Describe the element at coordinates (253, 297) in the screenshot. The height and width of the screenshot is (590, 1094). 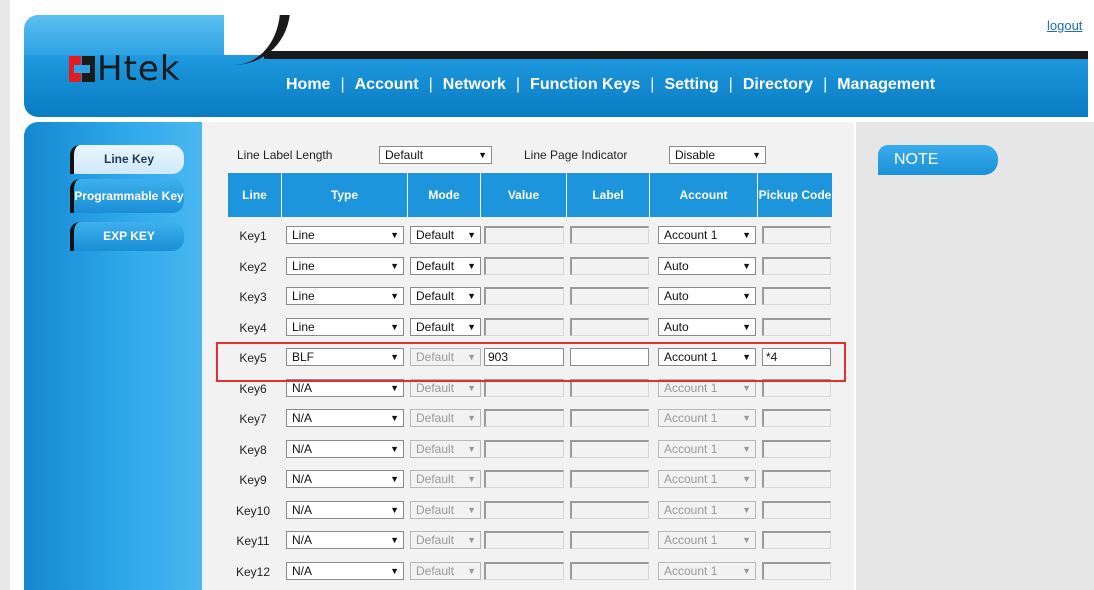
I see `key-label: Key3` at that location.